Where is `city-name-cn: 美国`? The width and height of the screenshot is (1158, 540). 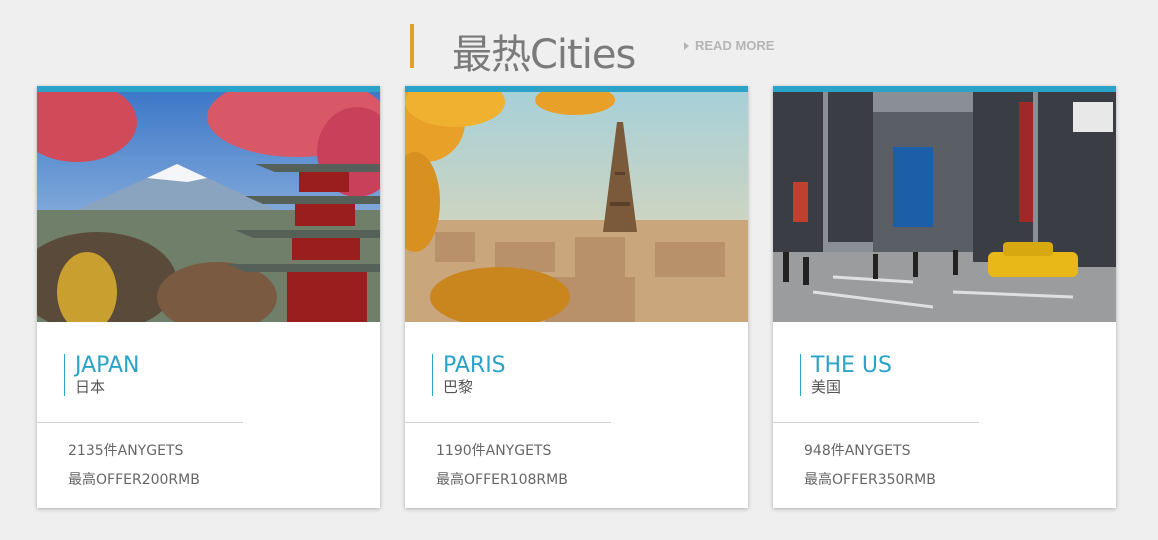 city-name-cn: 美国 is located at coordinates (826, 387).